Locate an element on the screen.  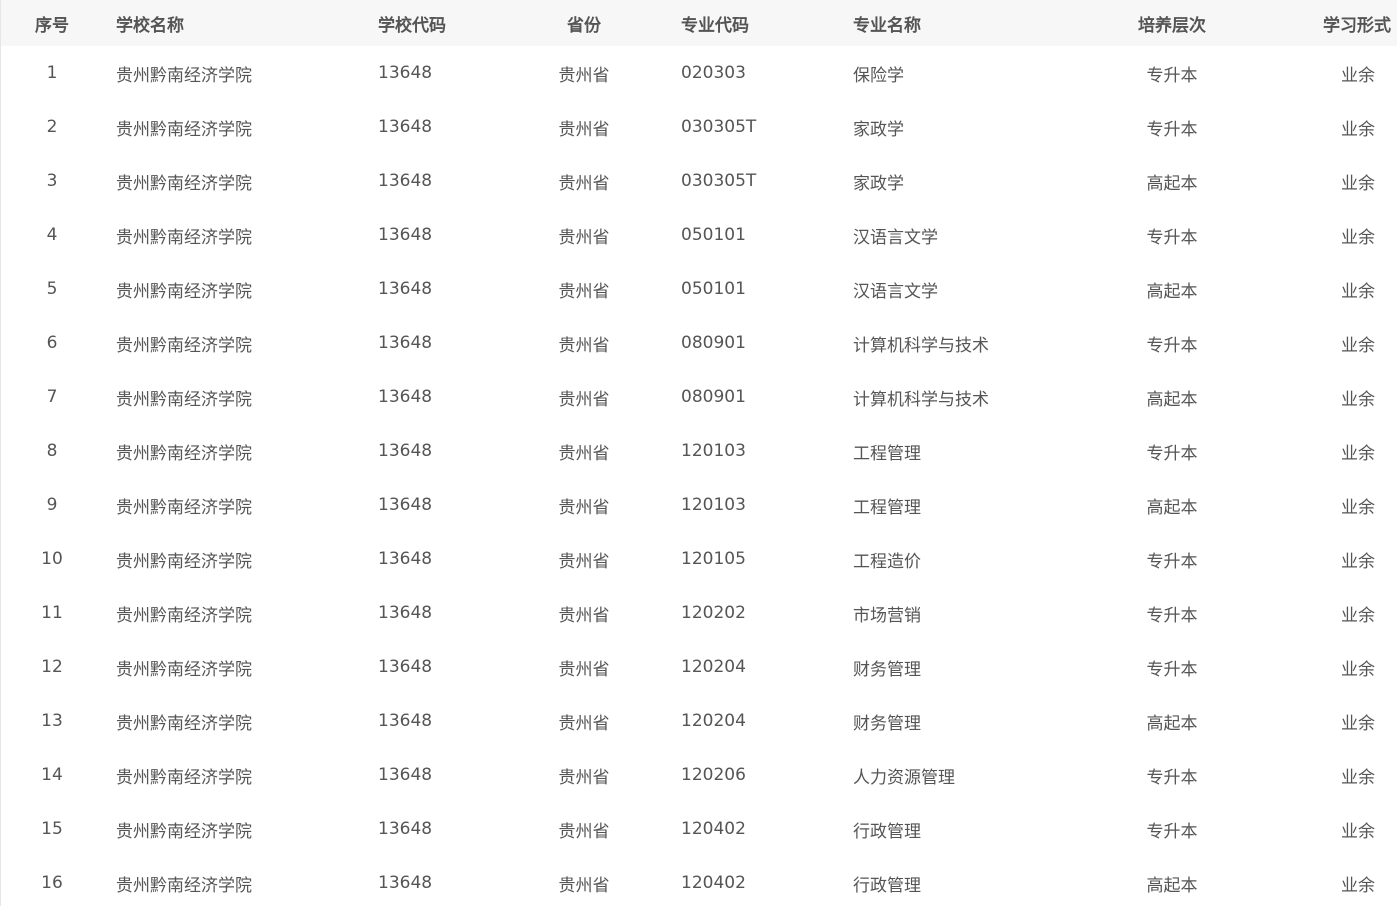
cell-index: 10 is located at coordinates (52, 559).